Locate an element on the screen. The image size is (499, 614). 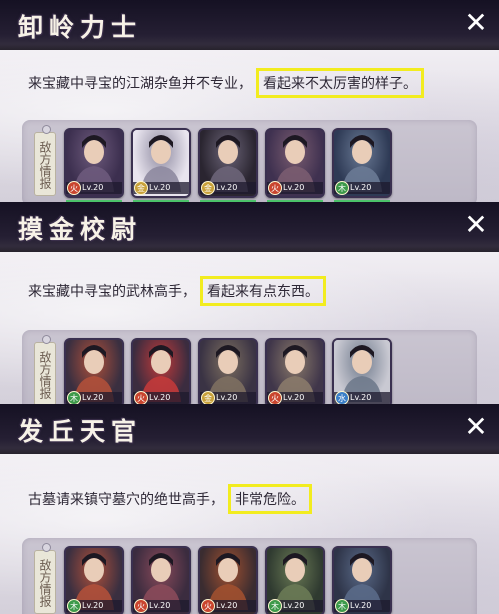
highlighted-text: 看起来不太厉害的样子。 is located at coordinates (340, 83).